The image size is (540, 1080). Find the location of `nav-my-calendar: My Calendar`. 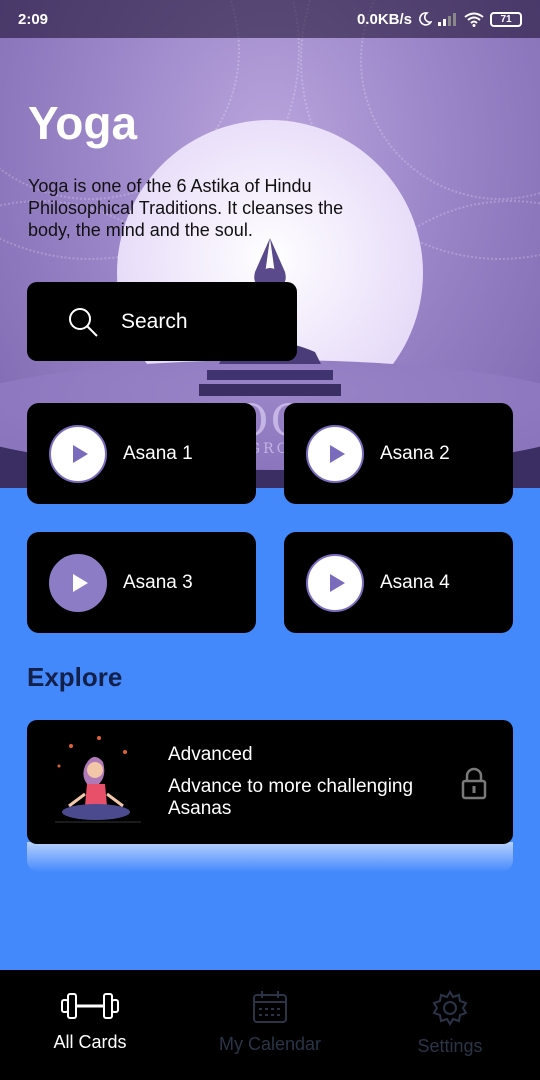

nav-my-calendar: My Calendar is located at coordinates (270, 1025).